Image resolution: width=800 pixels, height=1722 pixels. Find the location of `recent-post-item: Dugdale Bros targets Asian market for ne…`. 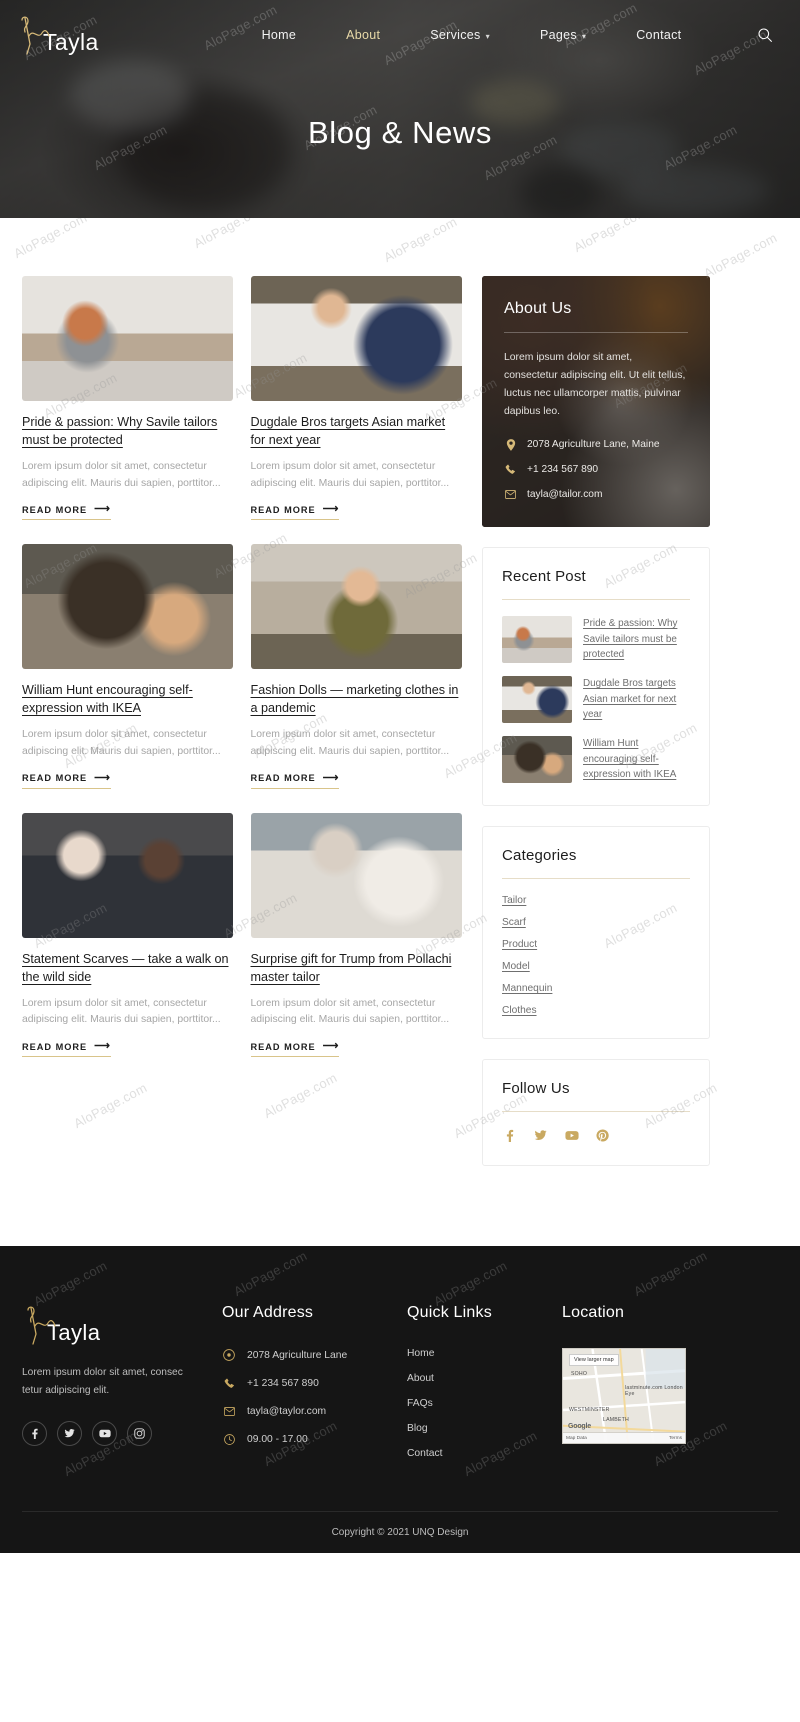

recent-post-item: Dugdale Bros targets Asian market for ne… is located at coordinates (596, 700).